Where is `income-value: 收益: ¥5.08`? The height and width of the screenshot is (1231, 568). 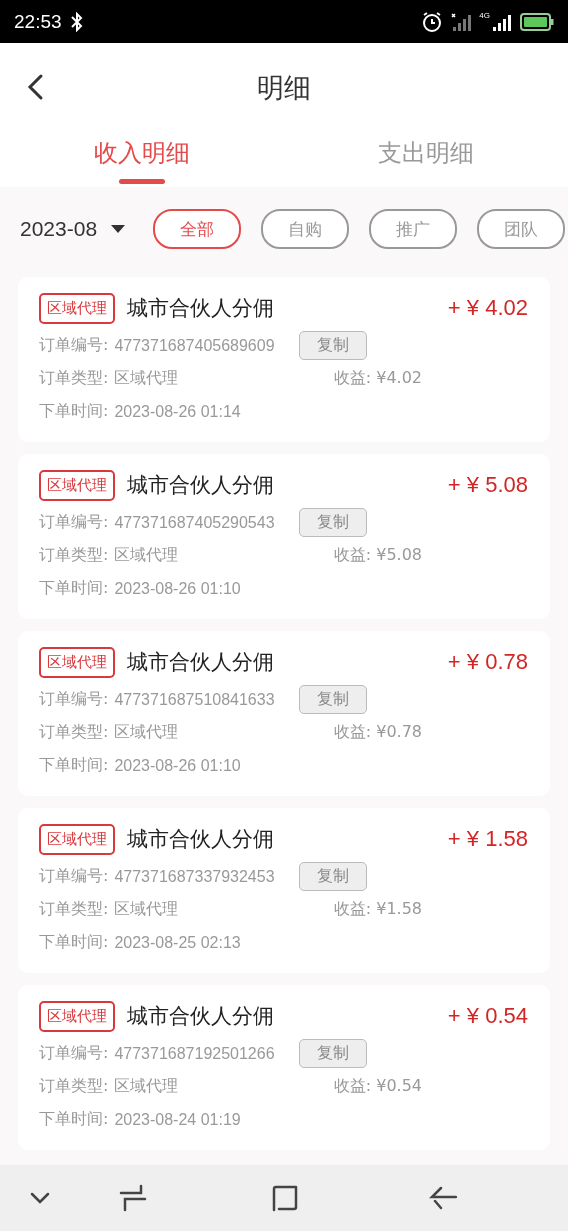 income-value: 收益: ¥5.08 is located at coordinates (377, 555).